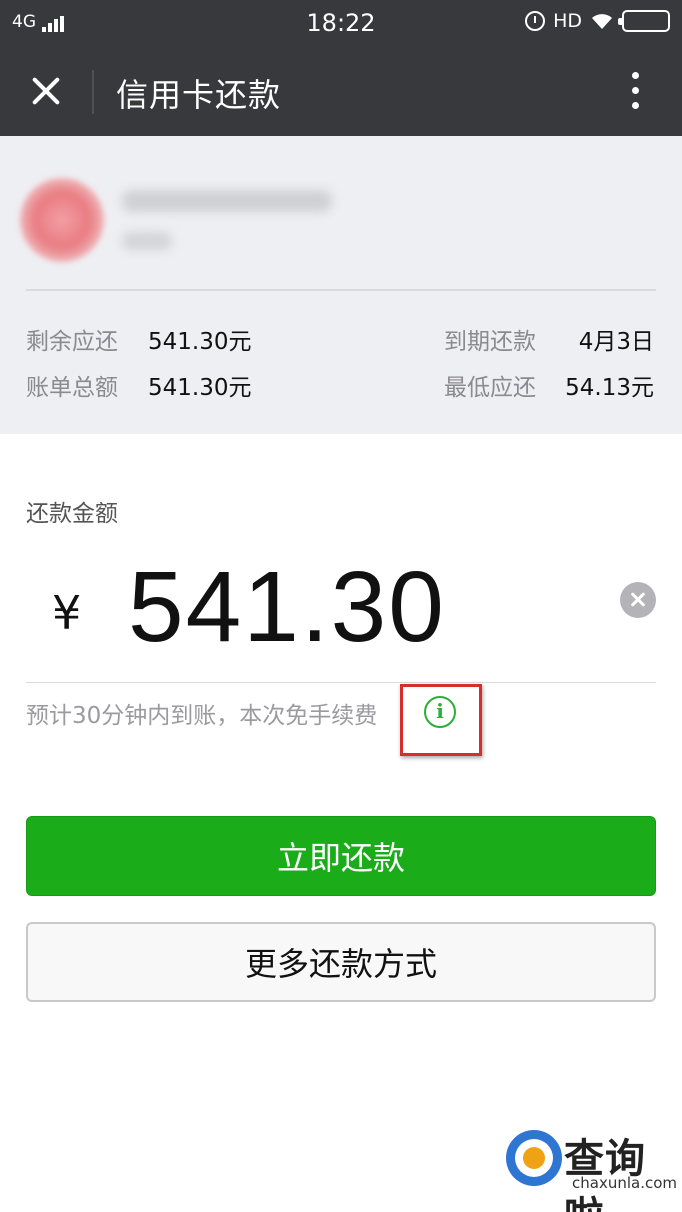  I want to click on nav-divider, so click(93, 92).